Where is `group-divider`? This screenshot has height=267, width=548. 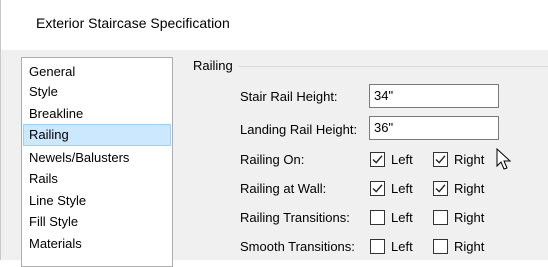 group-divider is located at coordinates (391, 66).